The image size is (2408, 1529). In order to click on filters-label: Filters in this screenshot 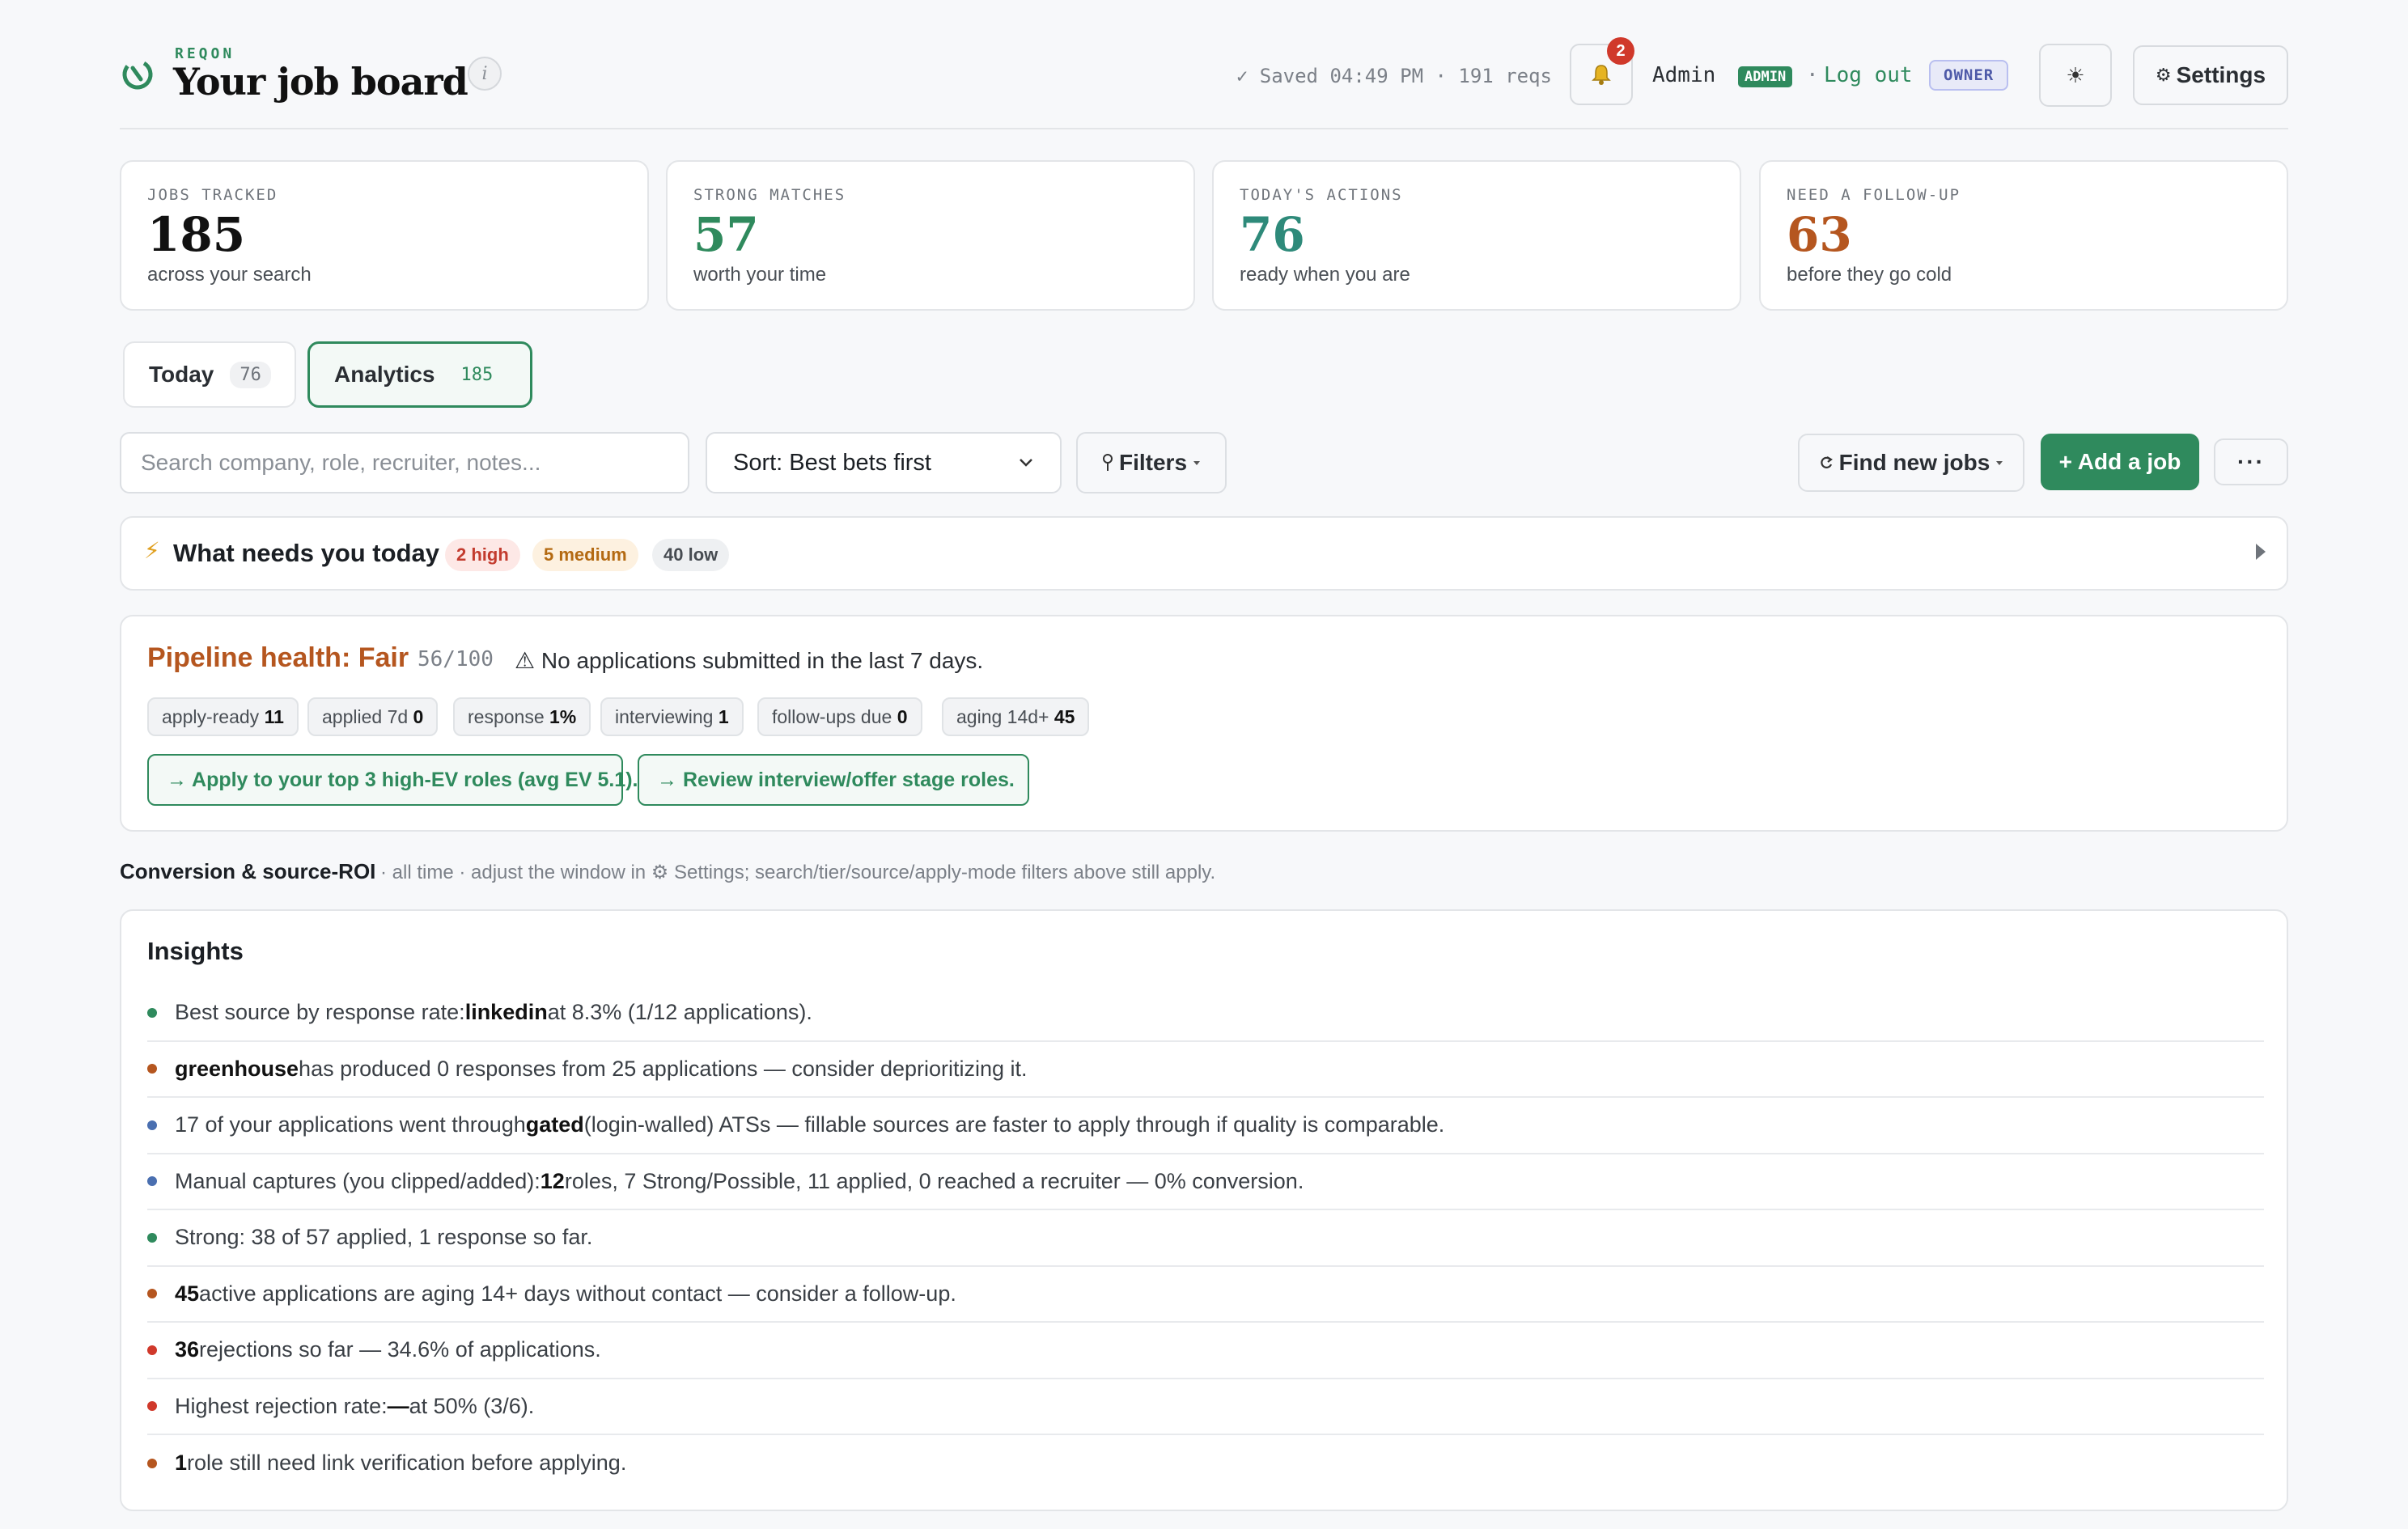, I will do `click(1153, 463)`.